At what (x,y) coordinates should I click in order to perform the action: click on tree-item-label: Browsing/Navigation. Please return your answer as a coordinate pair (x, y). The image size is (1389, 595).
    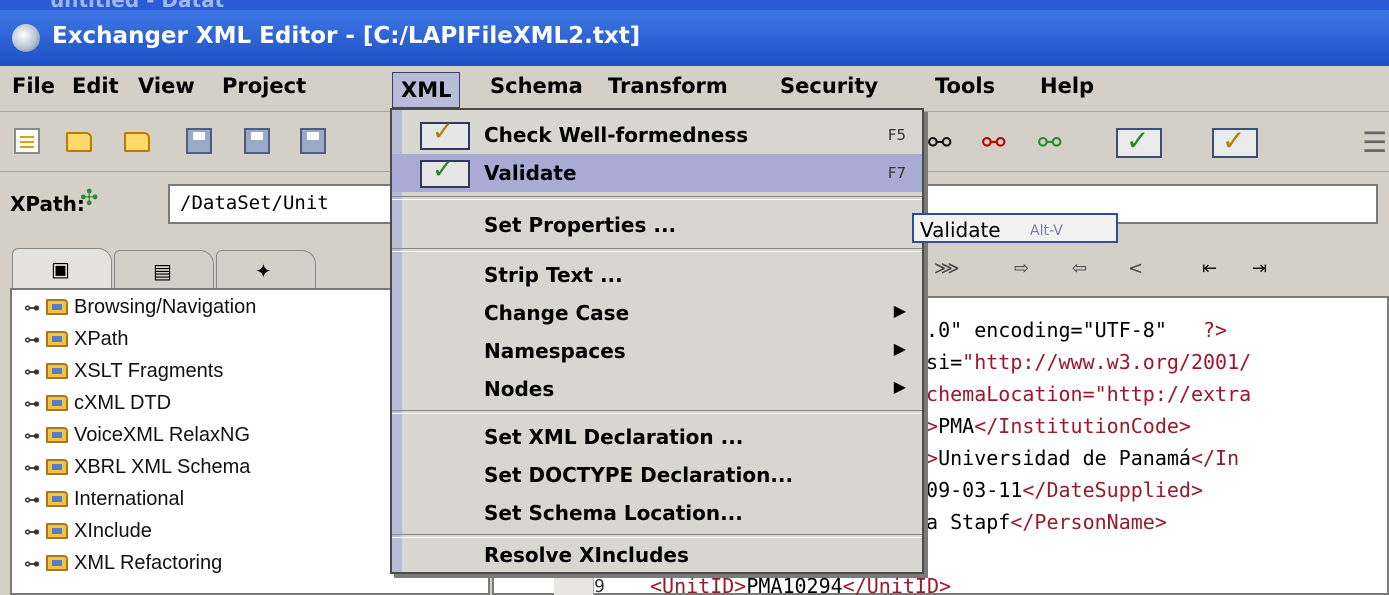
    Looking at the image, I should click on (165, 307).